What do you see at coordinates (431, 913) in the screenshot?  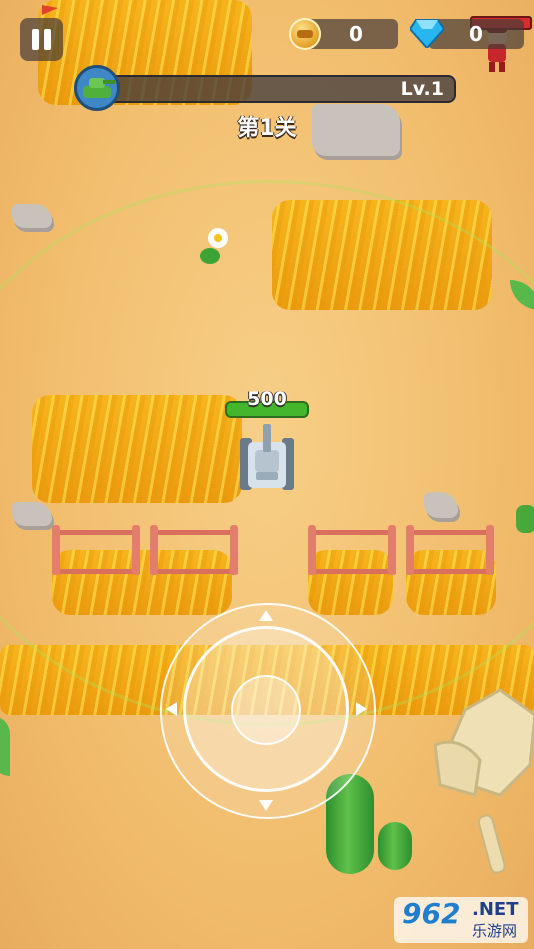 I see `watermark-brand: 962` at bounding box center [431, 913].